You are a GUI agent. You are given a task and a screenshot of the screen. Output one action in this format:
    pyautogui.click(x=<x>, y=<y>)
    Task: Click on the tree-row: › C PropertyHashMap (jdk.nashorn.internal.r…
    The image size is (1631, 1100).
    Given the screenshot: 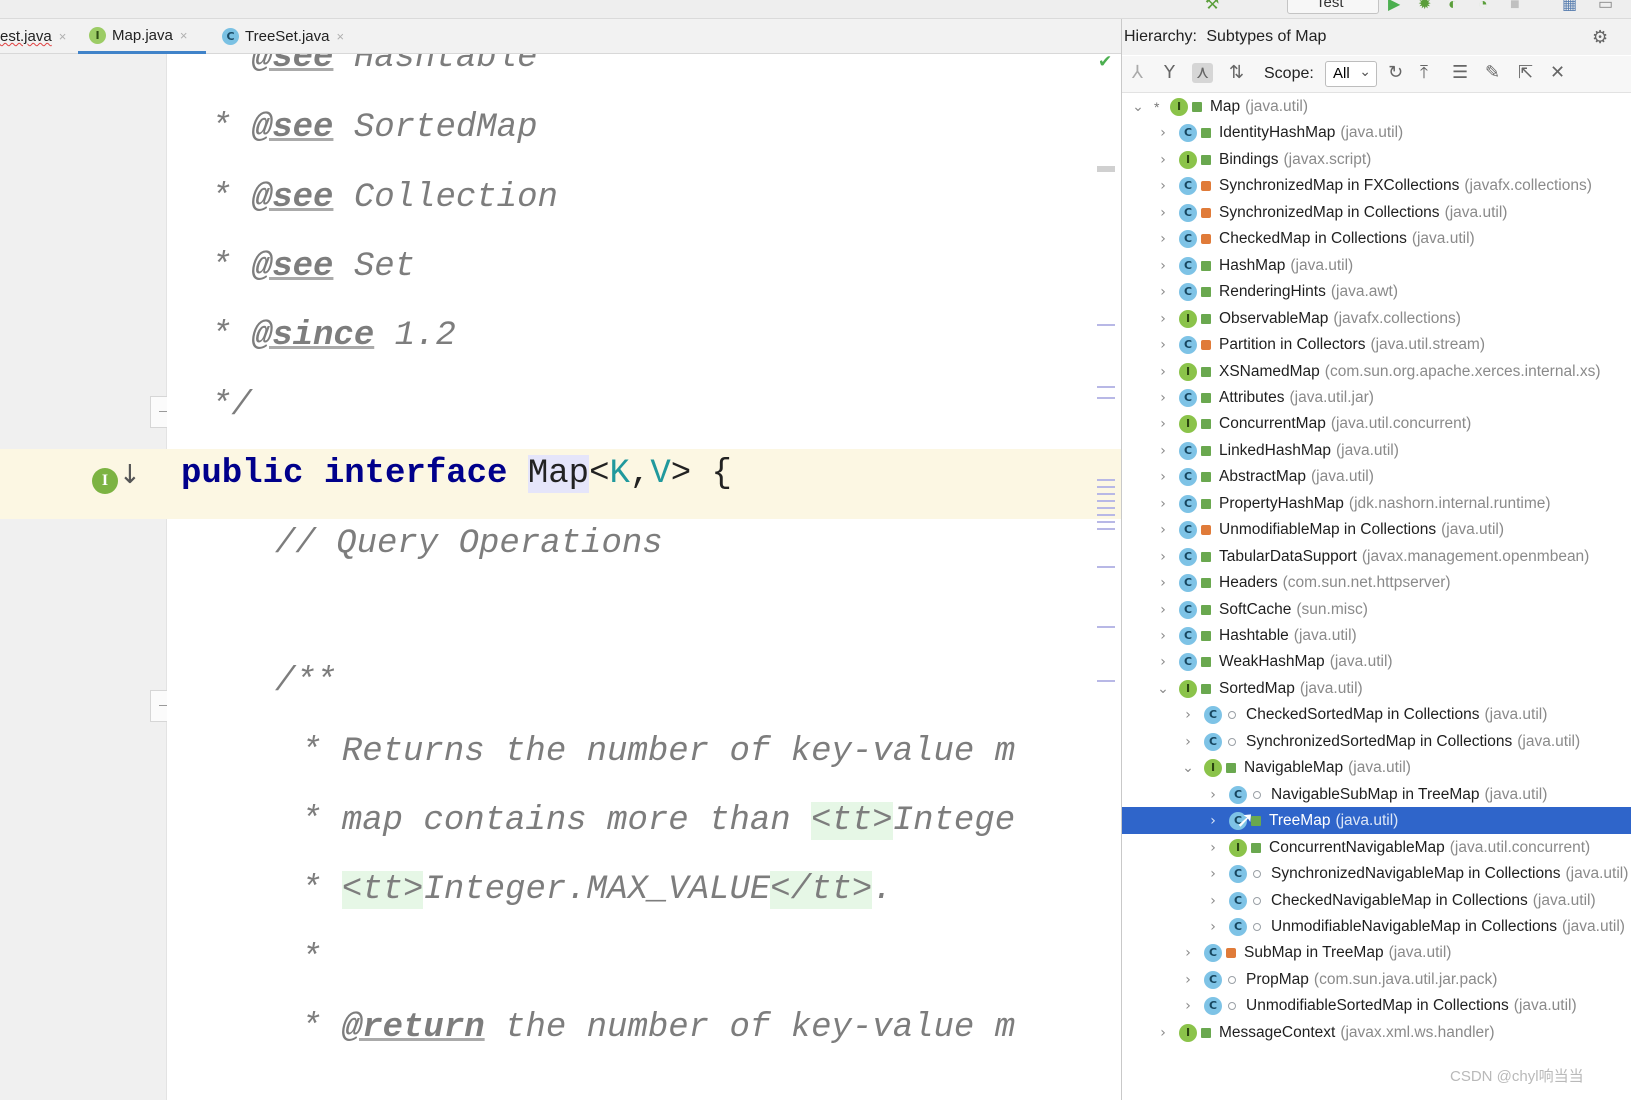 What is the action you would take?
    pyautogui.click(x=1376, y=503)
    